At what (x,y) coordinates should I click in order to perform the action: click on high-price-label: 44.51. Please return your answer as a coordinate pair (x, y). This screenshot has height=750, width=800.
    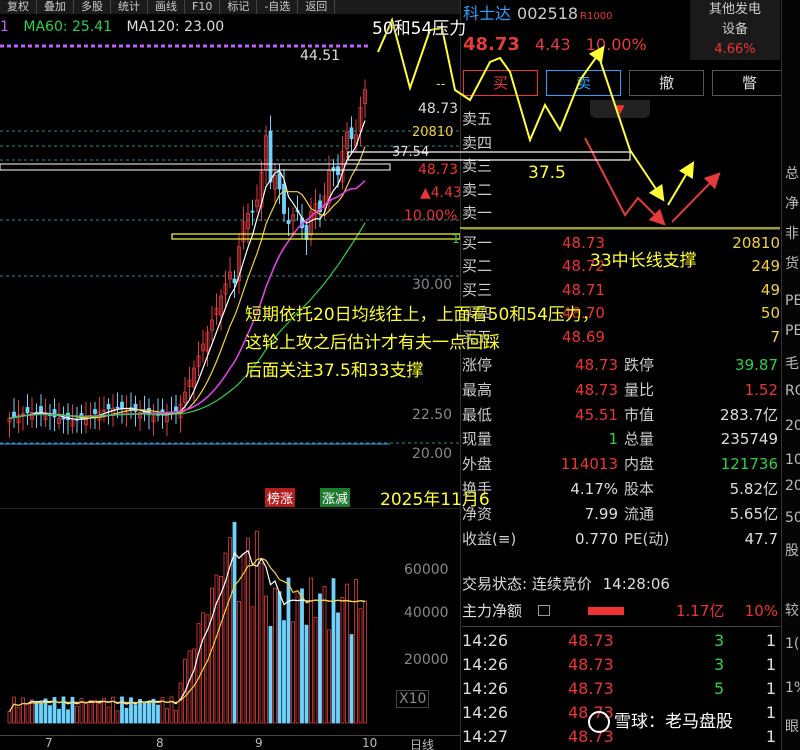
    Looking at the image, I should click on (320, 56).